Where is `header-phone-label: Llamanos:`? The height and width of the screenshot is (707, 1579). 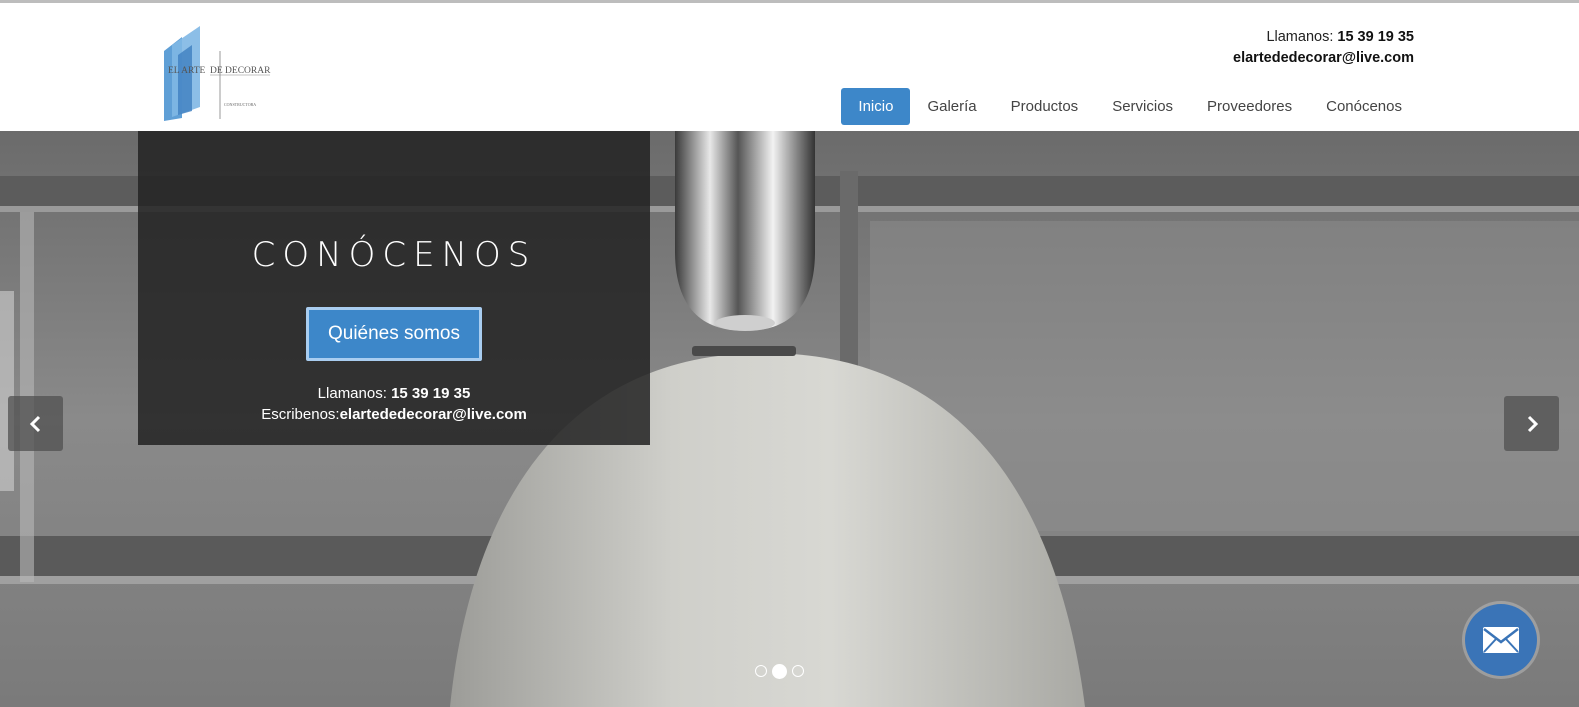 header-phone-label: Llamanos: is located at coordinates (1300, 37).